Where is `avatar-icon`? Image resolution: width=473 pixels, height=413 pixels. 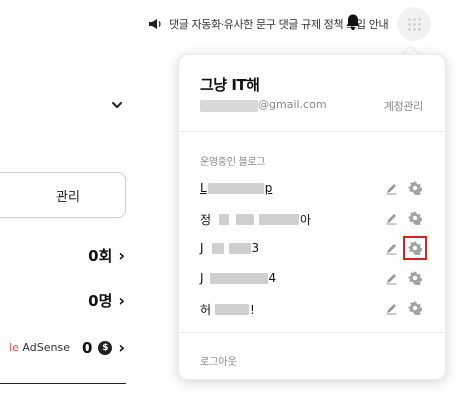
avatar-icon is located at coordinates (414, 24).